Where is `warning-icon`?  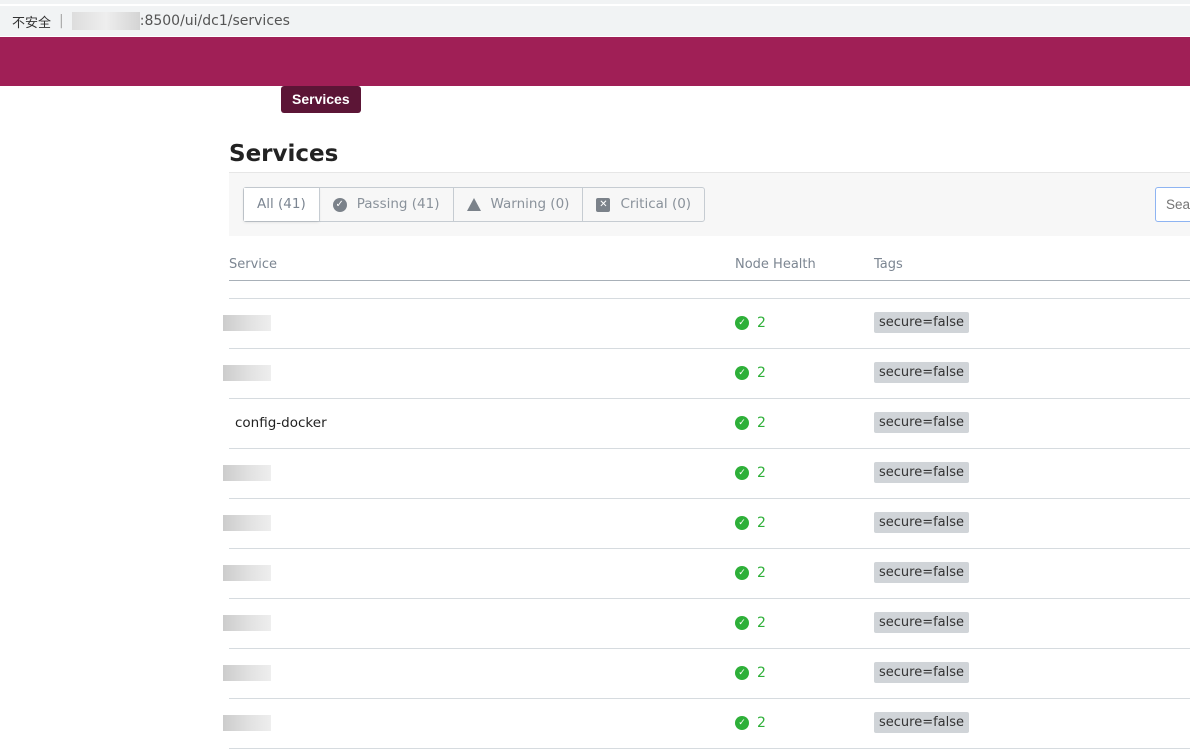 warning-icon is located at coordinates (473, 204).